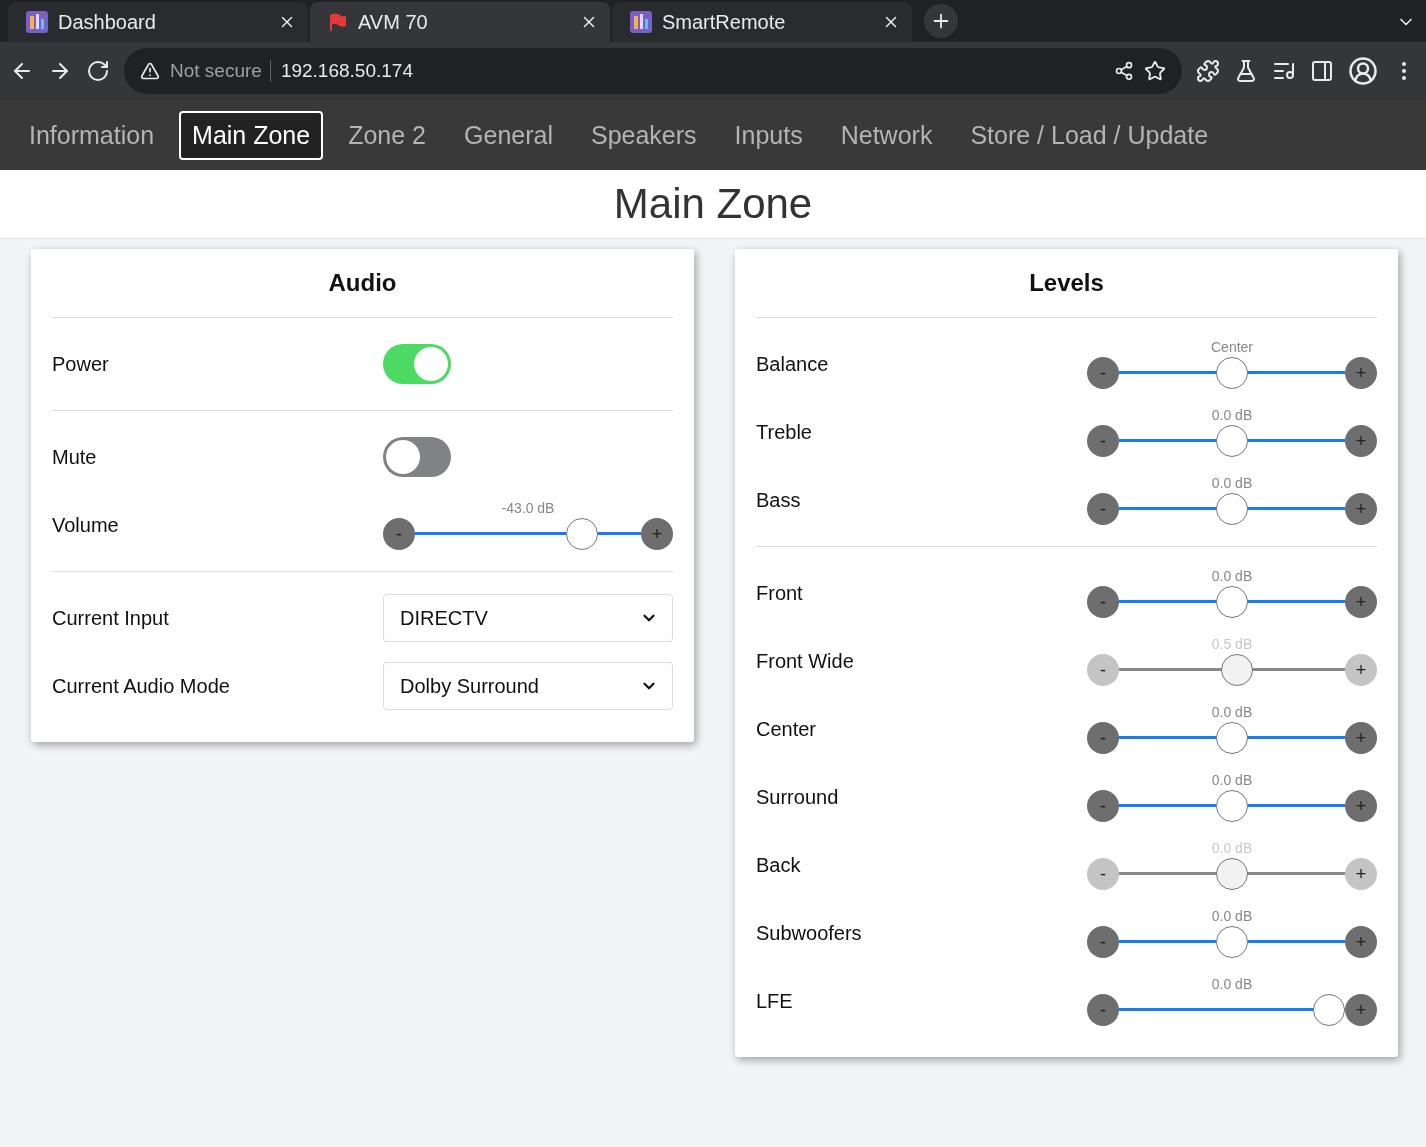 This screenshot has width=1426, height=1147. Describe the element at coordinates (1246, 71) in the screenshot. I see `flask-icon` at that location.